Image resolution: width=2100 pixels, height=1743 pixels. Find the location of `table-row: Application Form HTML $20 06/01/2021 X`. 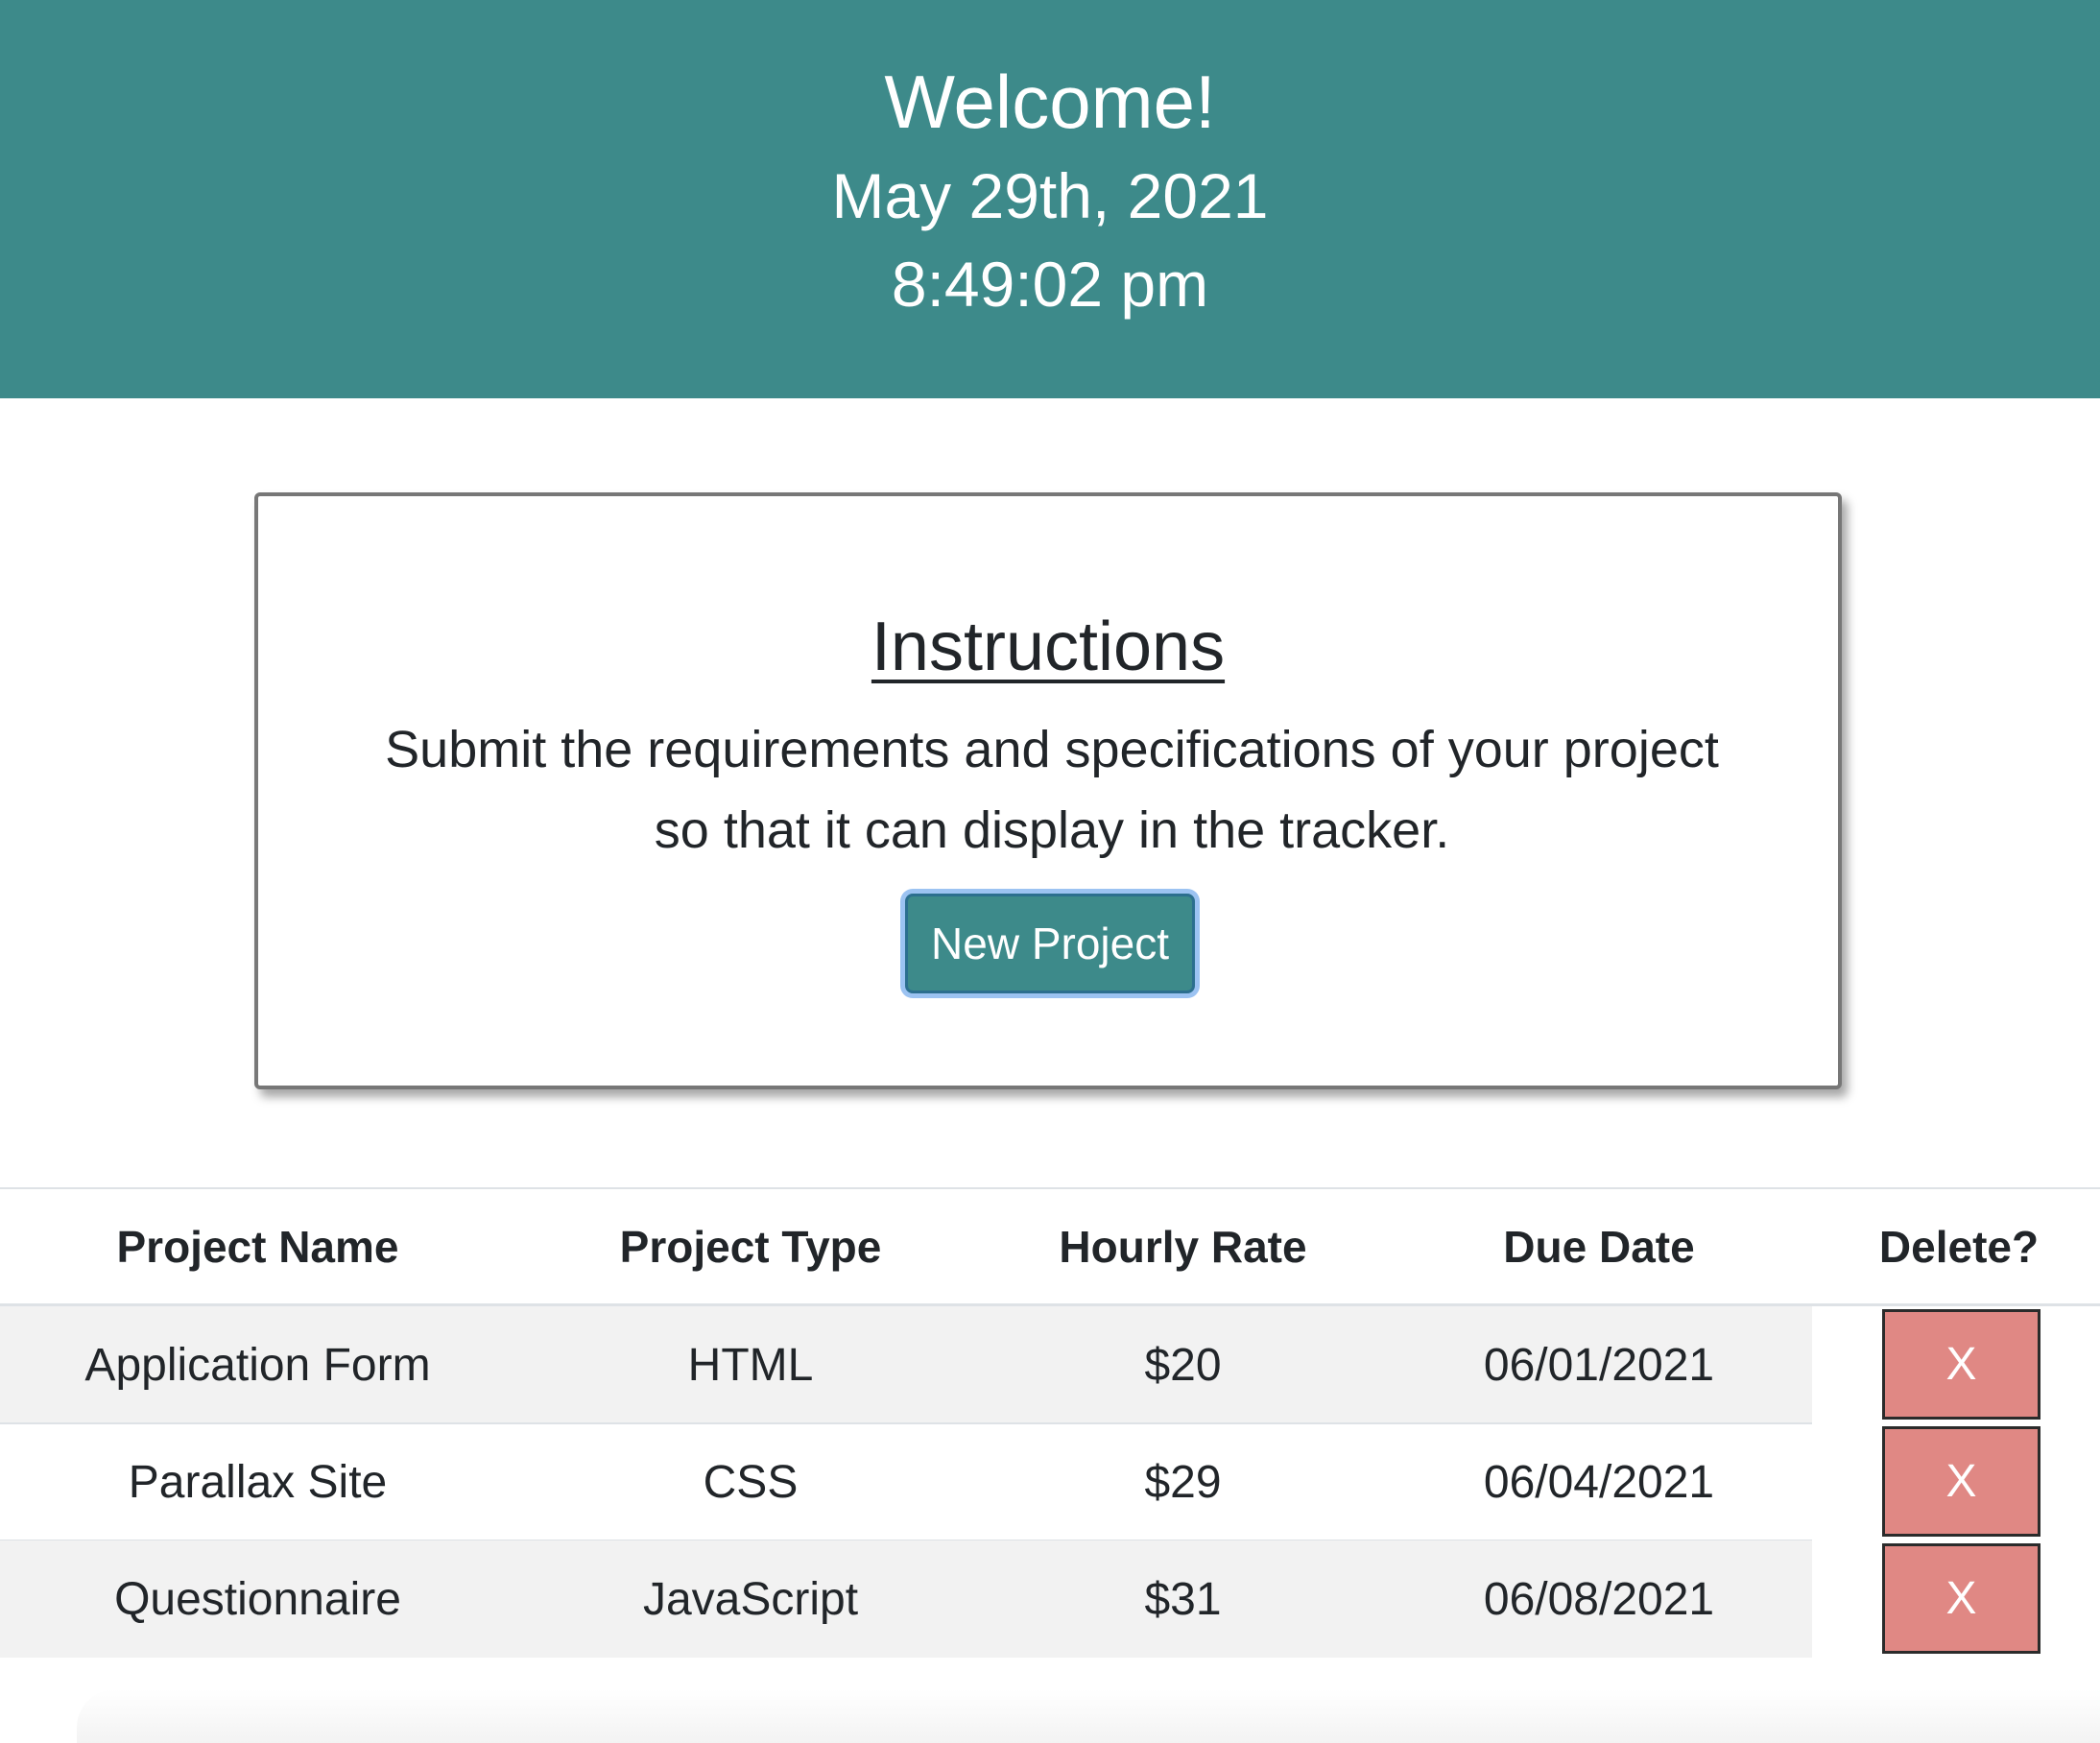

table-row: Application Form HTML $20 06/01/2021 X is located at coordinates (1050, 1365).